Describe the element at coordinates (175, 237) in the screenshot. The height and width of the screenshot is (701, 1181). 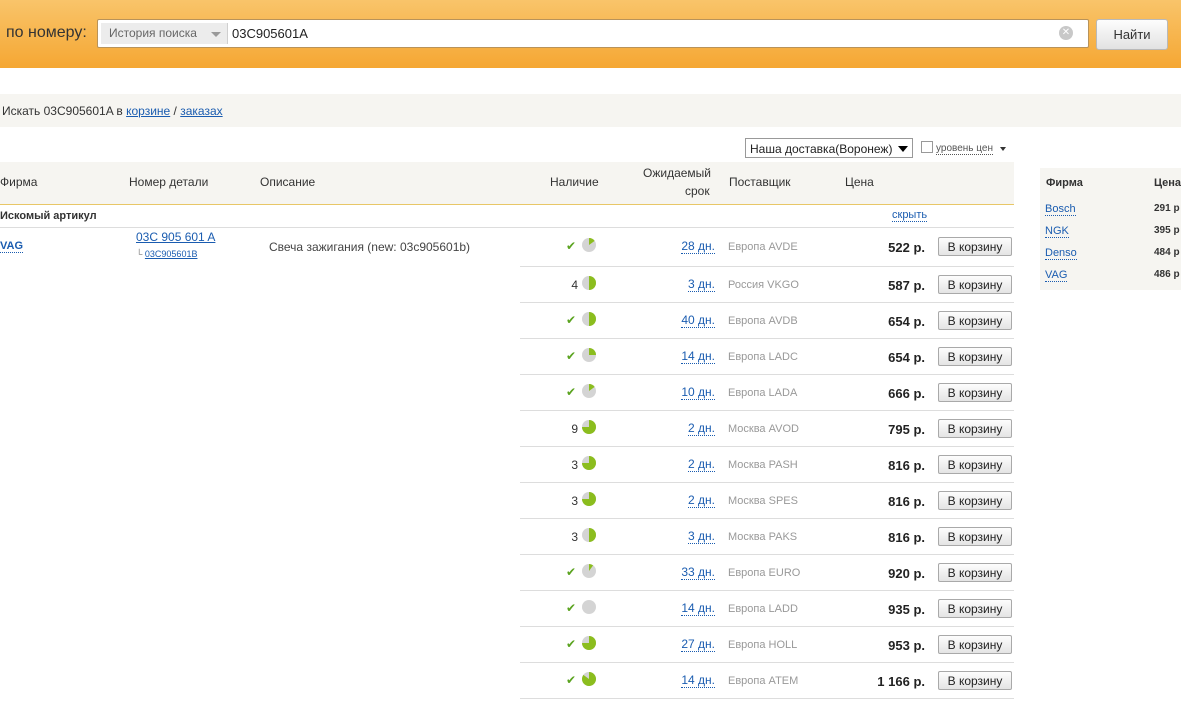
I see `item-part-number: 03C 905 601 A` at that location.